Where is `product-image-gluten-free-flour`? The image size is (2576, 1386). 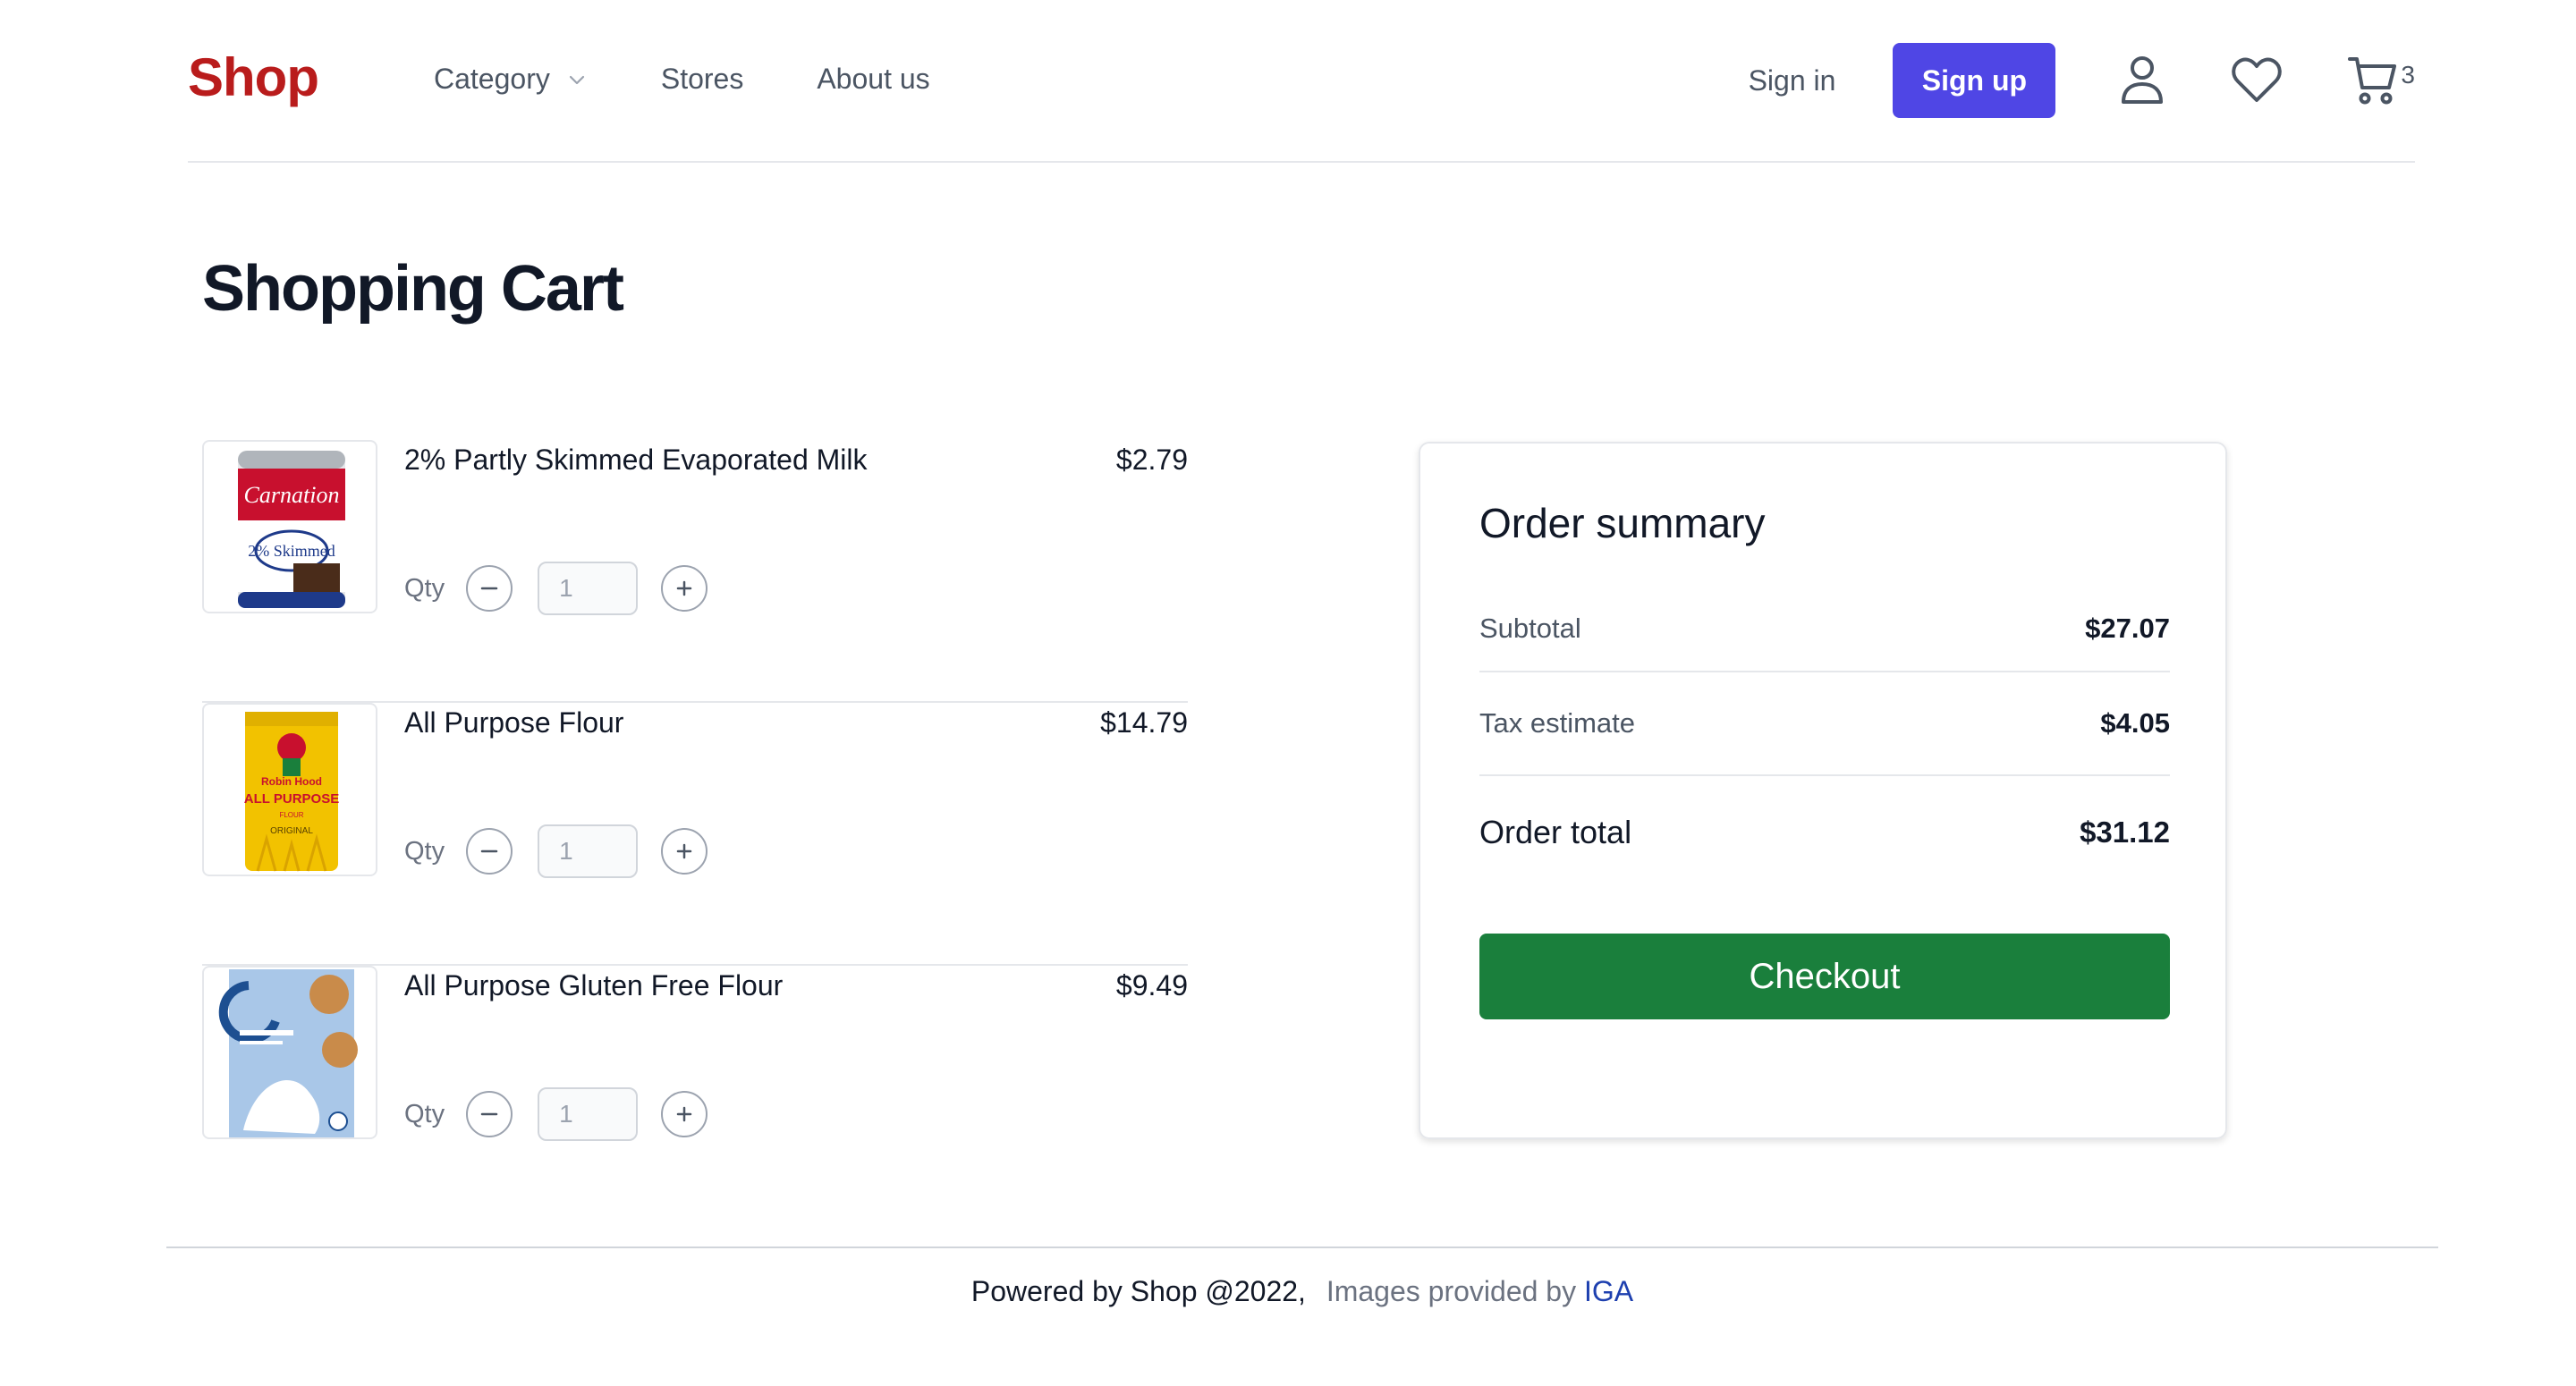 product-image-gluten-free-flour is located at coordinates (289, 1052).